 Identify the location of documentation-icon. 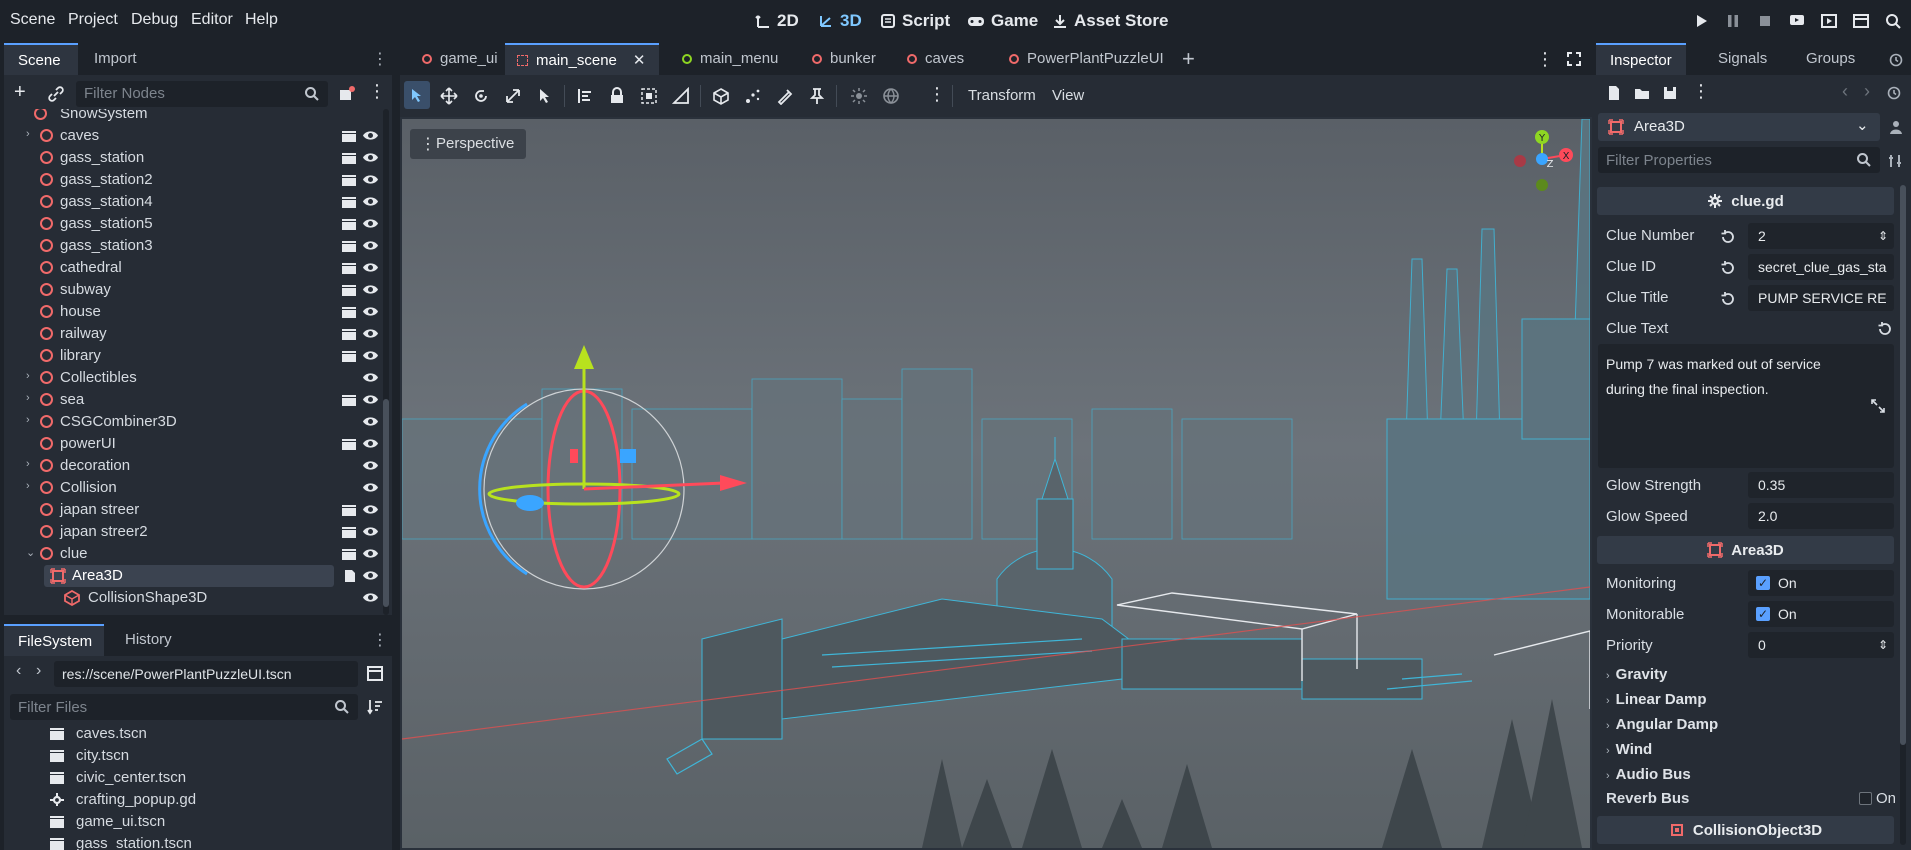
(1896, 127).